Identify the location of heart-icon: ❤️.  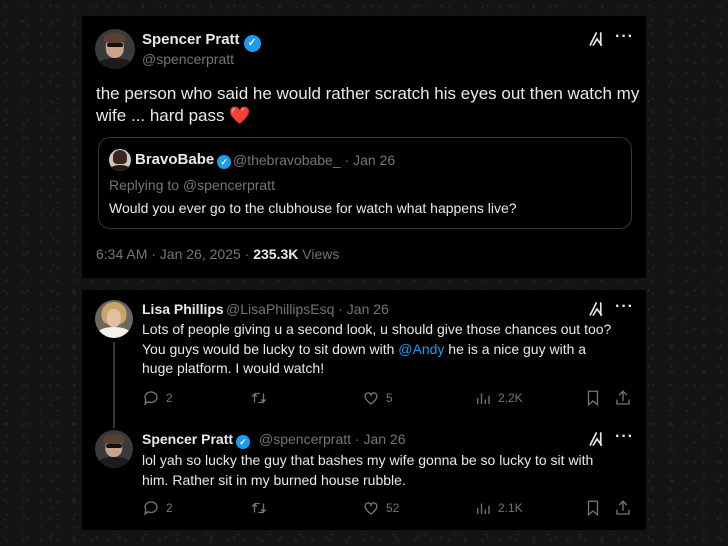
(240, 116).